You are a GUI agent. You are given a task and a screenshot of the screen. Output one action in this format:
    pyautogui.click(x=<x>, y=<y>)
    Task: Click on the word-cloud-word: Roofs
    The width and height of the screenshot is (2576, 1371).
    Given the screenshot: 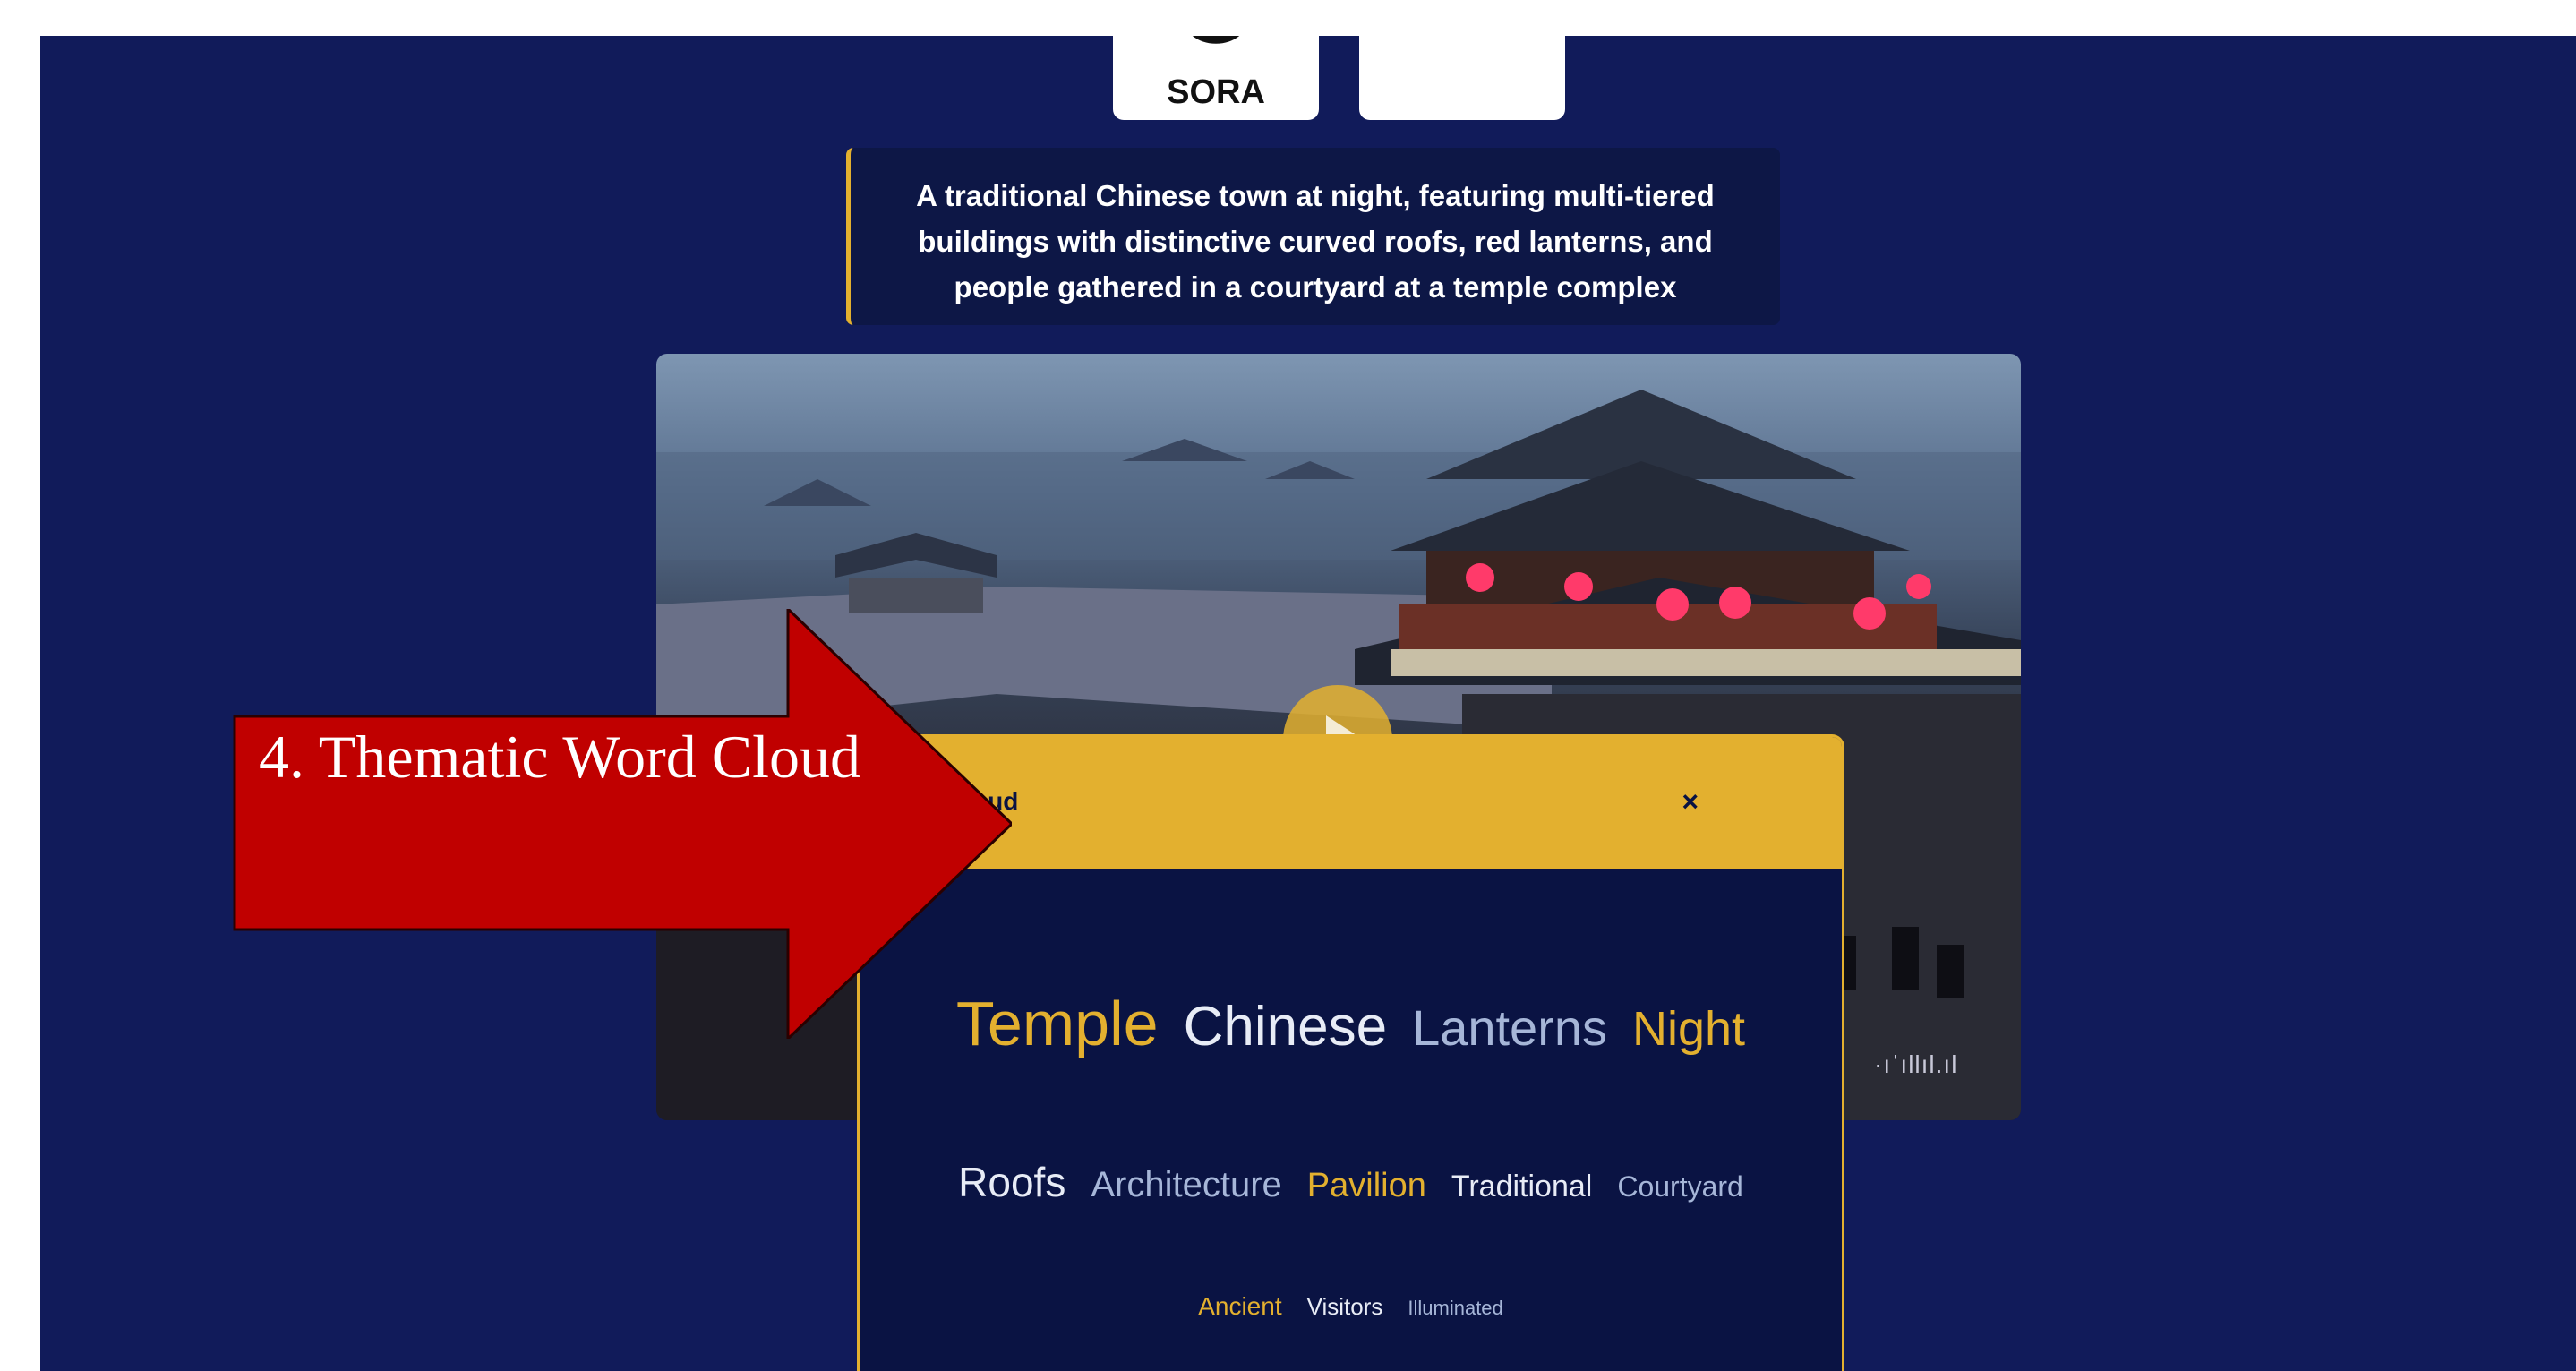 What is the action you would take?
    pyautogui.click(x=1012, y=1182)
    